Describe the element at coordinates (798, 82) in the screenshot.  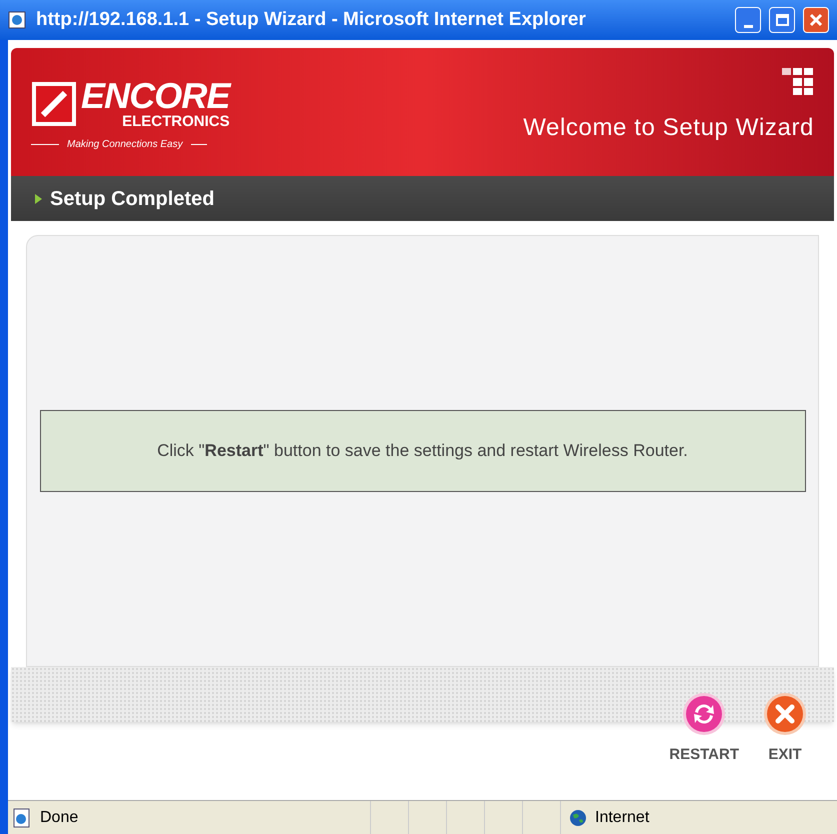
I see `grid-icon` at that location.